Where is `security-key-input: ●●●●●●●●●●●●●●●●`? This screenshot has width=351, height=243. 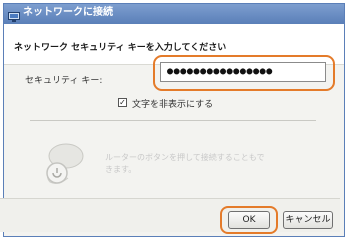 security-key-input: ●●●●●●●●●●●●●●●● is located at coordinates (243, 72).